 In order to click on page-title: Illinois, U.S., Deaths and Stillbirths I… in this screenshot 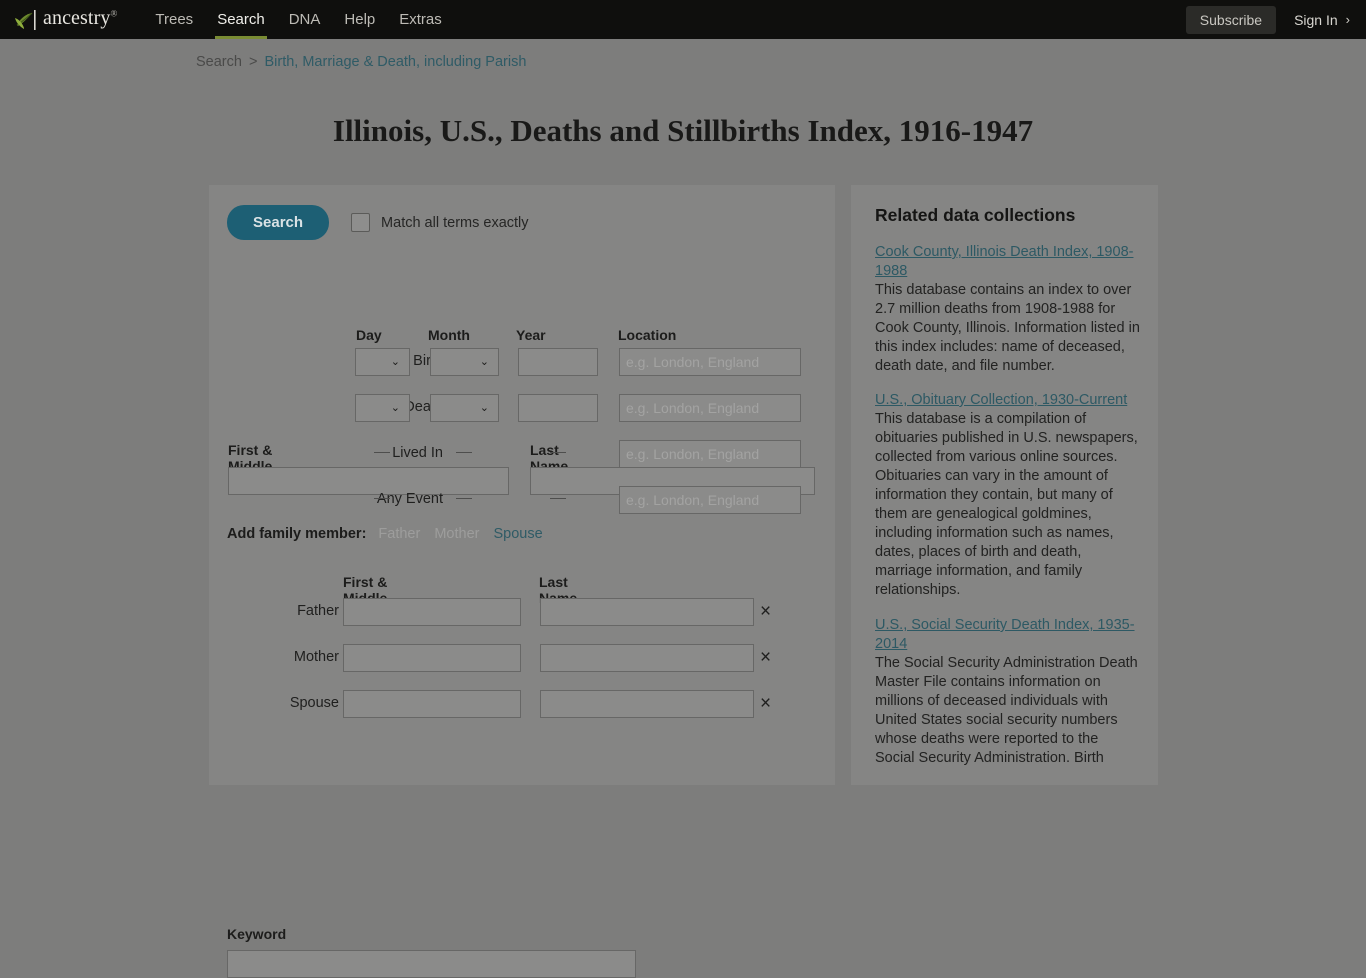, I will do `click(683, 130)`.